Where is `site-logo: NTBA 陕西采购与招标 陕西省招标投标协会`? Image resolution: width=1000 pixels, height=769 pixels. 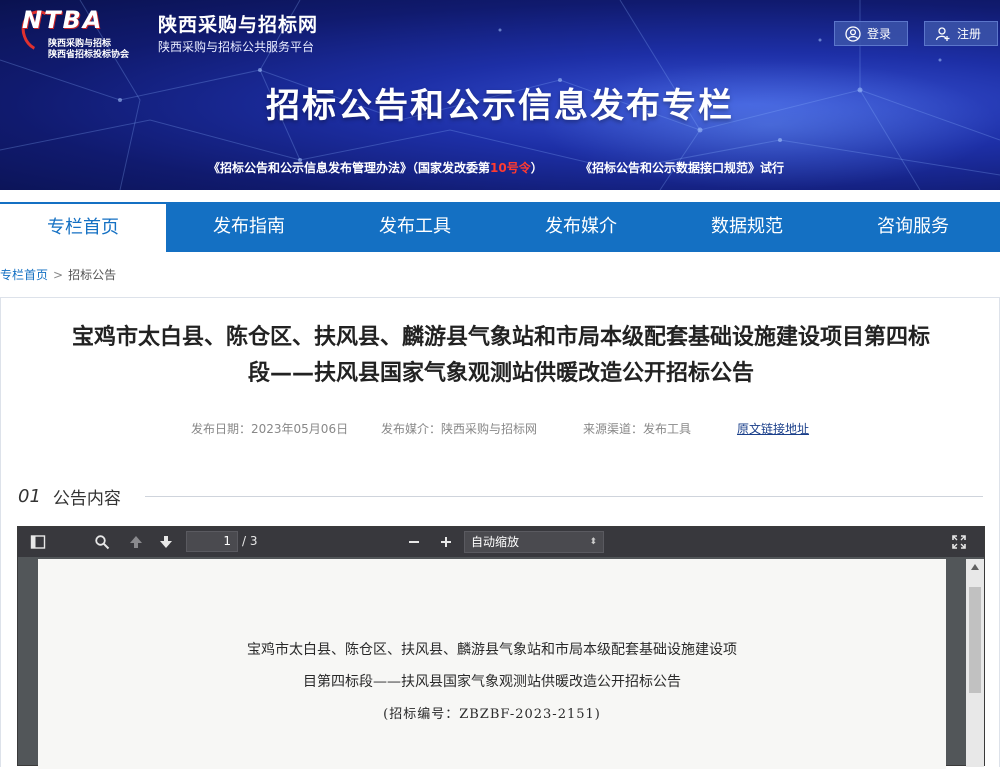
site-logo: NTBA 陕西采购与招标 陕西省招标投标协会 is located at coordinates (82, 32).